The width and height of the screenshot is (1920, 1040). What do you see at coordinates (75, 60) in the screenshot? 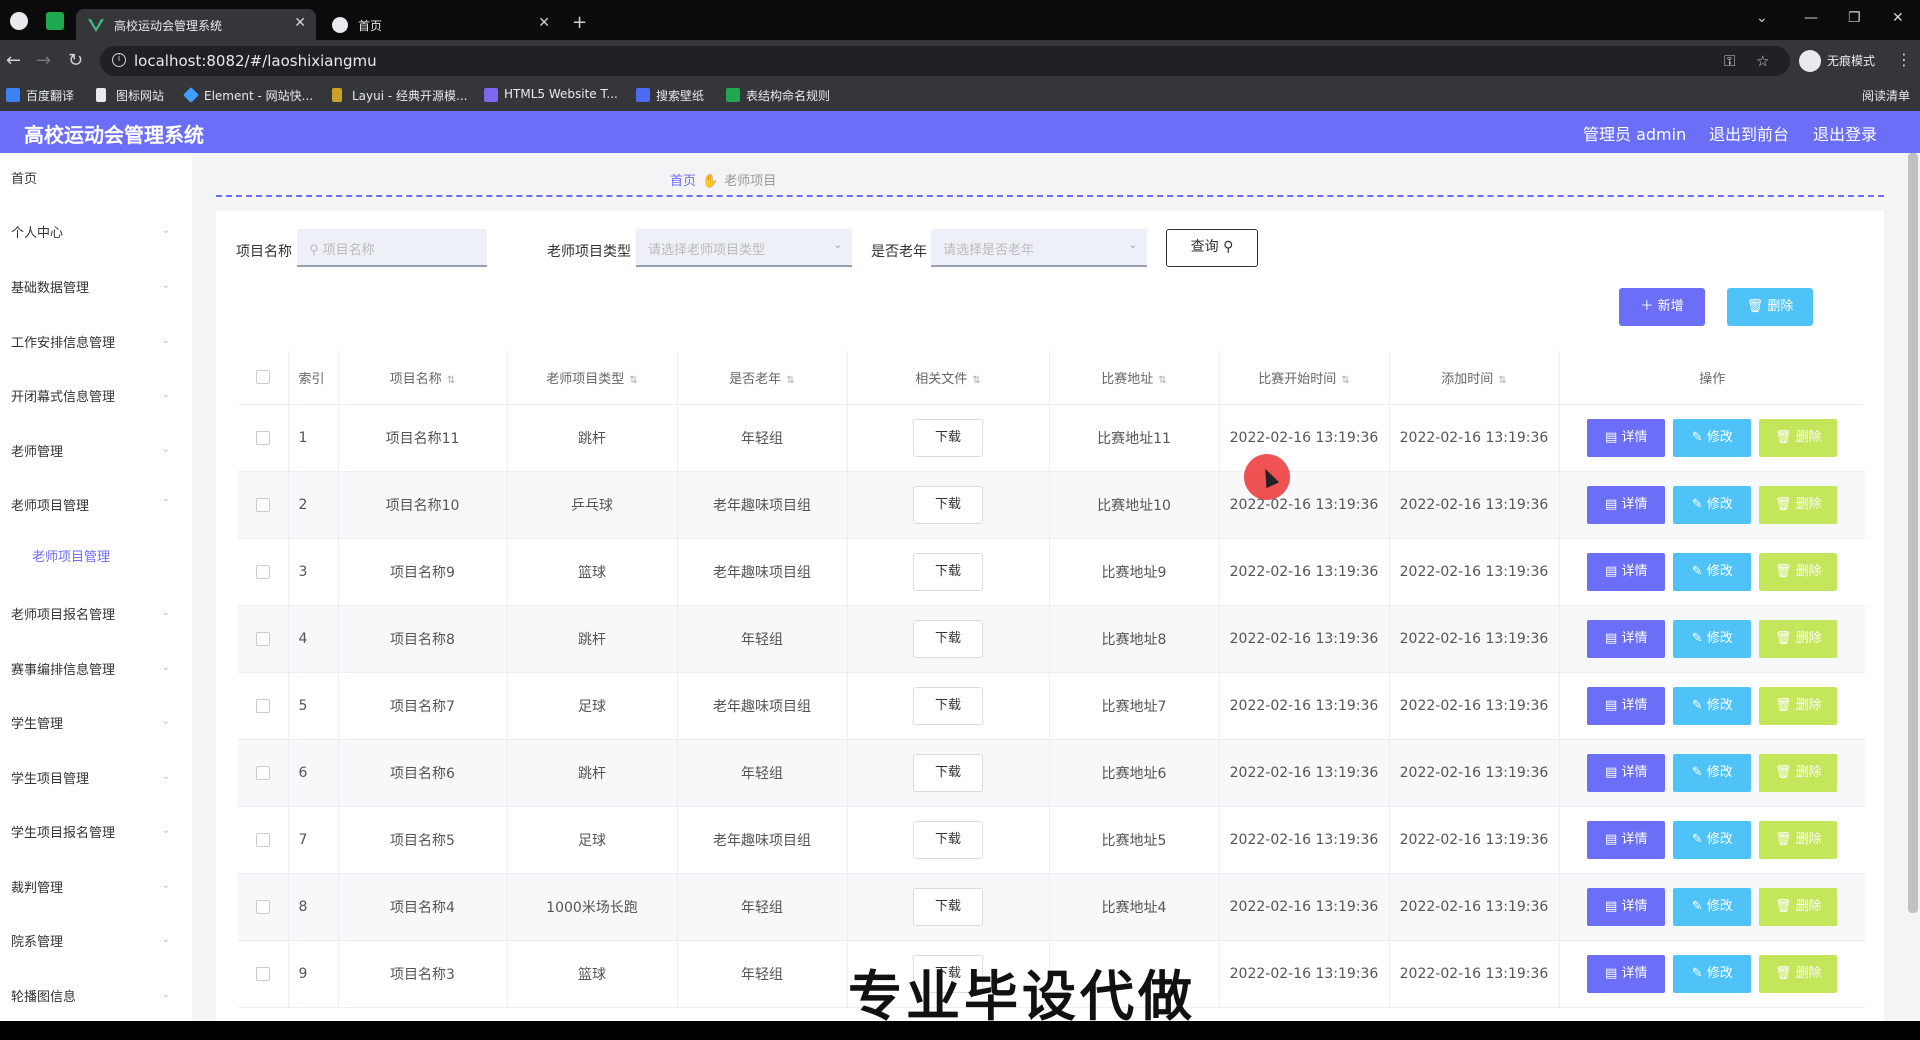
I see `reload-icon: ↻` at bounding box center [75, 60].